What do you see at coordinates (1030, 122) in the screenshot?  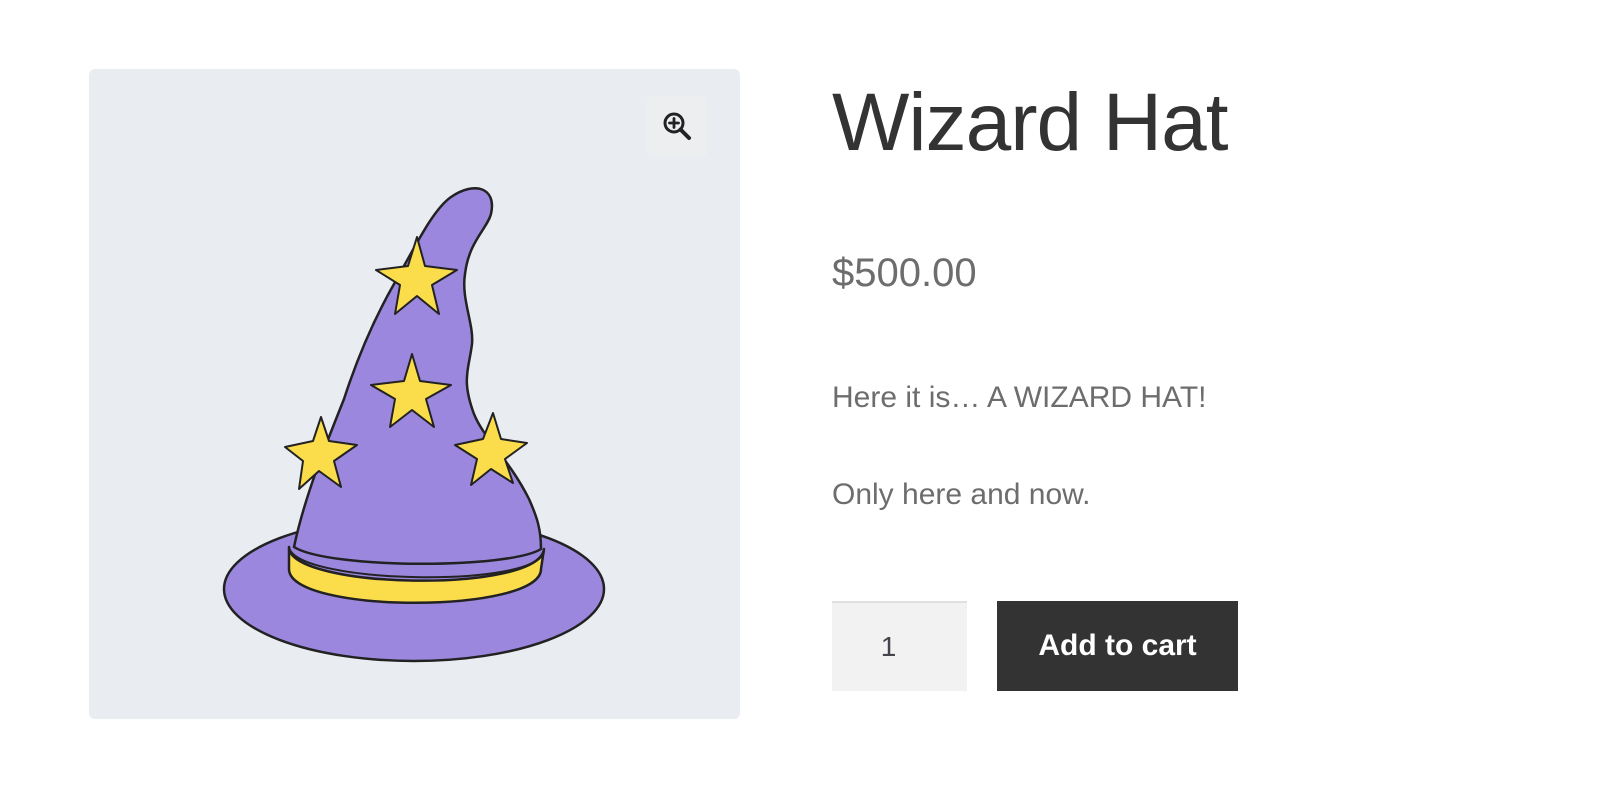 I see `product-title: Wizard Hat` at bounding box center [1030, 122].